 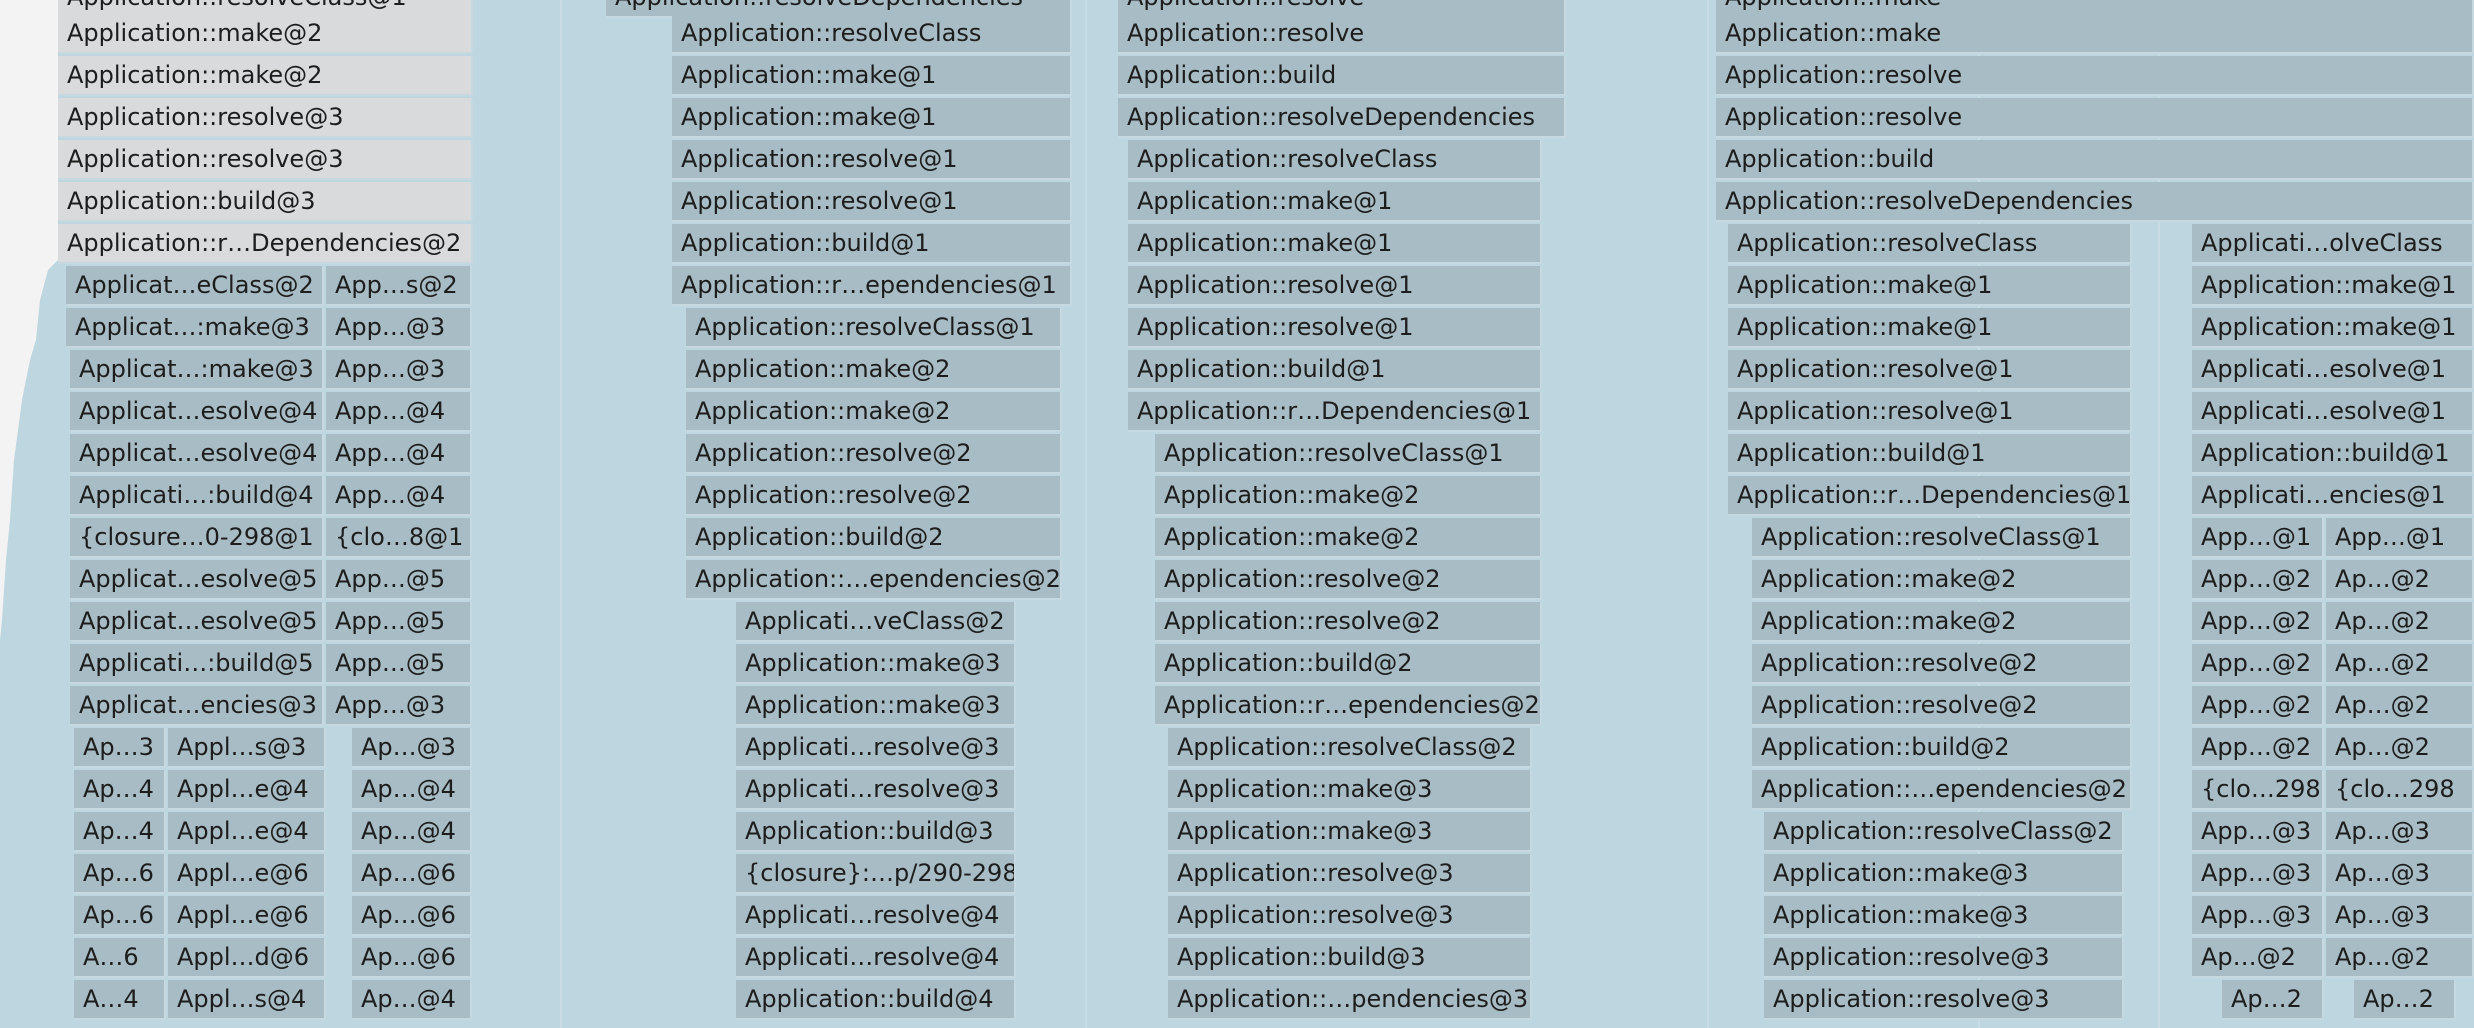 I want to click on flame-frame: App…@4, so click(x=399, y=412).